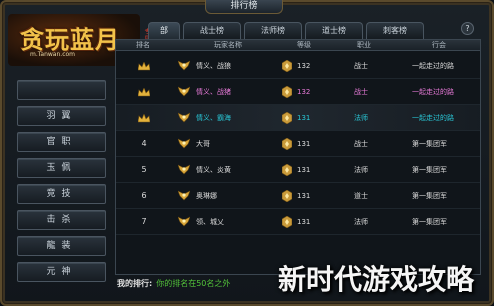  I want to click on table-row: 情义、霸海 131 法师 一起走过的路, so click(298, 118).